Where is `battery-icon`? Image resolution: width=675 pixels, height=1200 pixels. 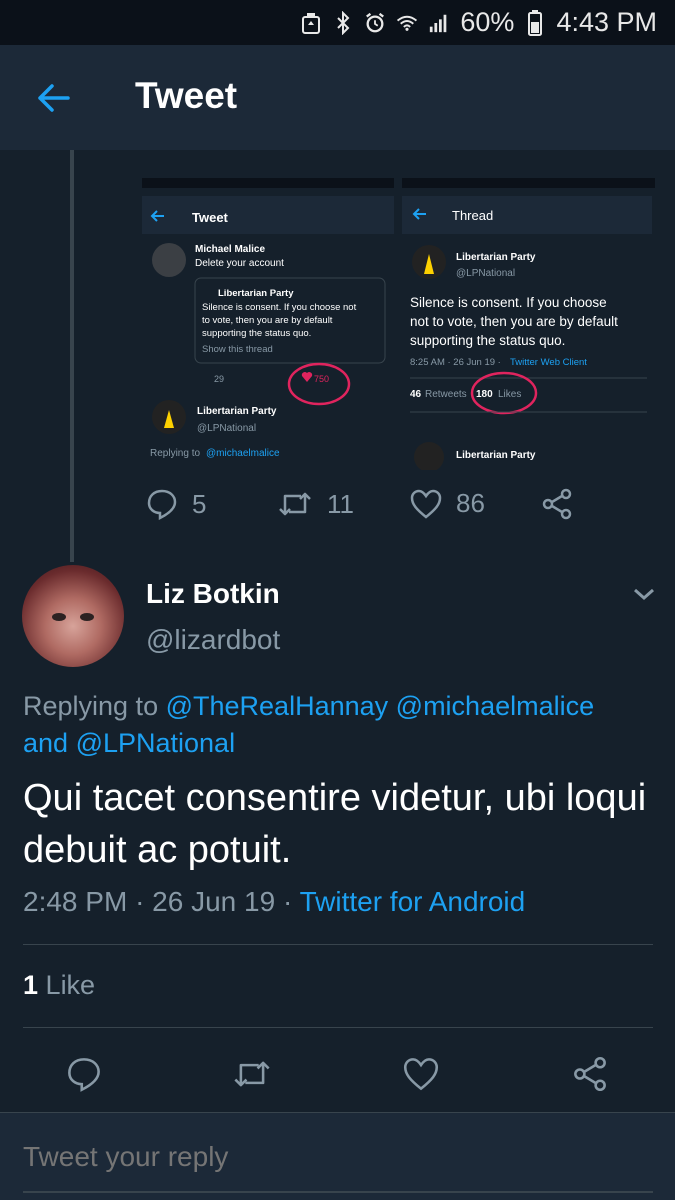 battery-icon is located at coordinates (535, 22).